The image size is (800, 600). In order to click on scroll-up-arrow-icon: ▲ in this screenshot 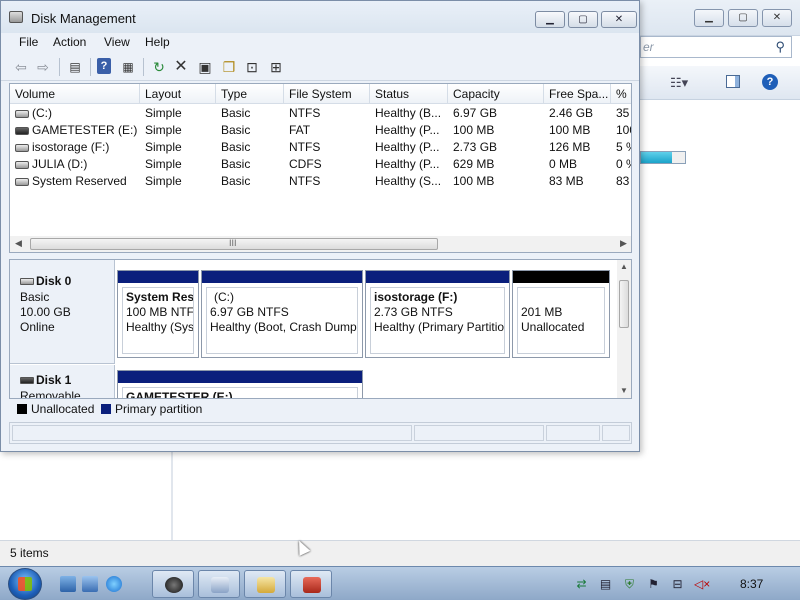, I will do `click(624, 266)`.